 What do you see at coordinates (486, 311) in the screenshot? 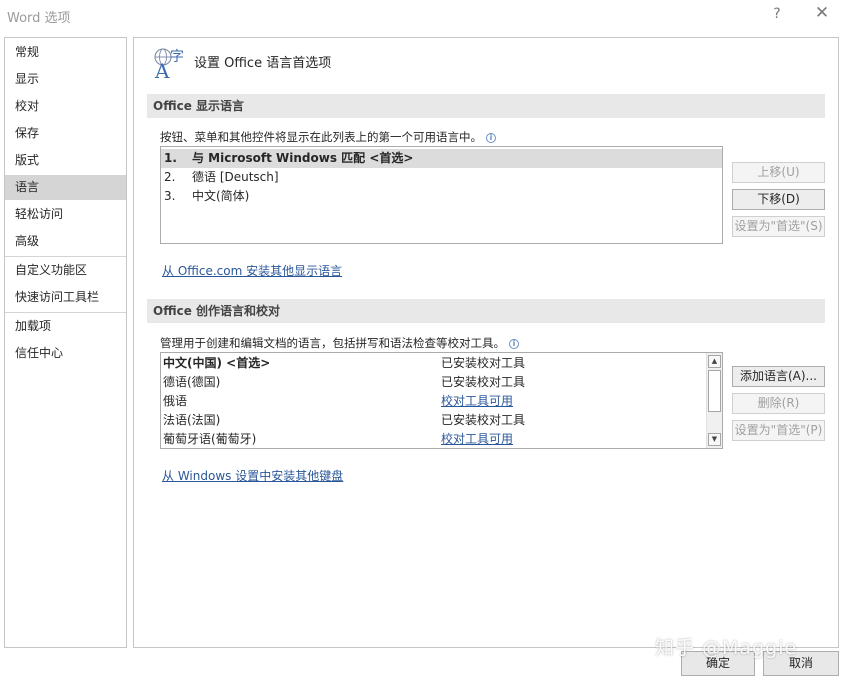
I see `section-authoring-language: Office 创作语言和校对` at bounding box center [486, 311].